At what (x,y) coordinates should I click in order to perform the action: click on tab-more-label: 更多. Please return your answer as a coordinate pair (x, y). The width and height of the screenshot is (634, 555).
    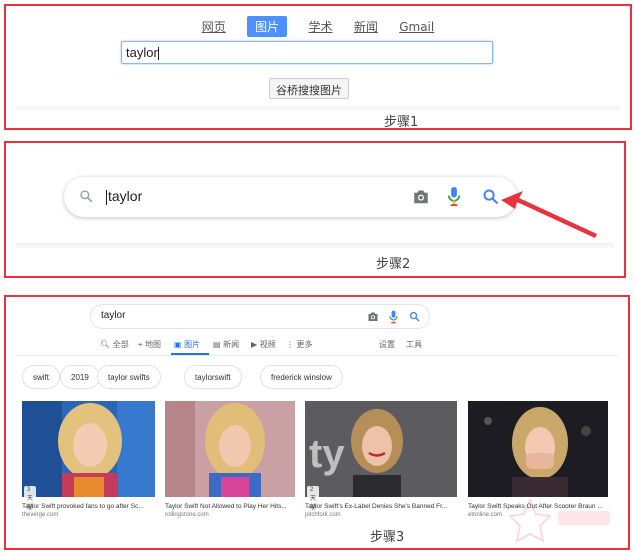
    Looking at the image, I should click on (304, 344).